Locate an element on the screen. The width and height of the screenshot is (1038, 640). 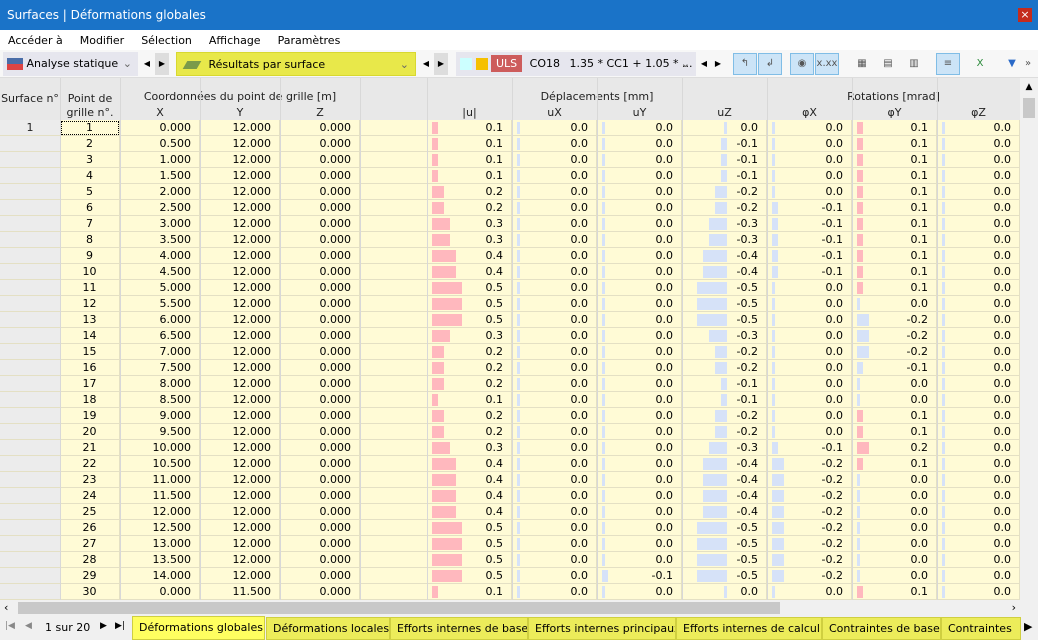
scroll-up-icon: ▲ is located at coordinates (1029, 87).